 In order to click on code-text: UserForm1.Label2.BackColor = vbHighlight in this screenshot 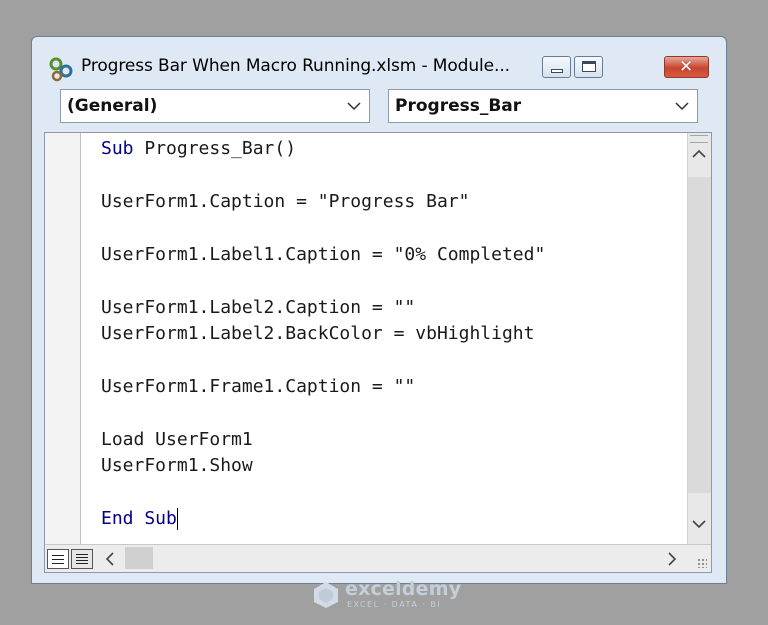, I will do `click(318, 333)`.